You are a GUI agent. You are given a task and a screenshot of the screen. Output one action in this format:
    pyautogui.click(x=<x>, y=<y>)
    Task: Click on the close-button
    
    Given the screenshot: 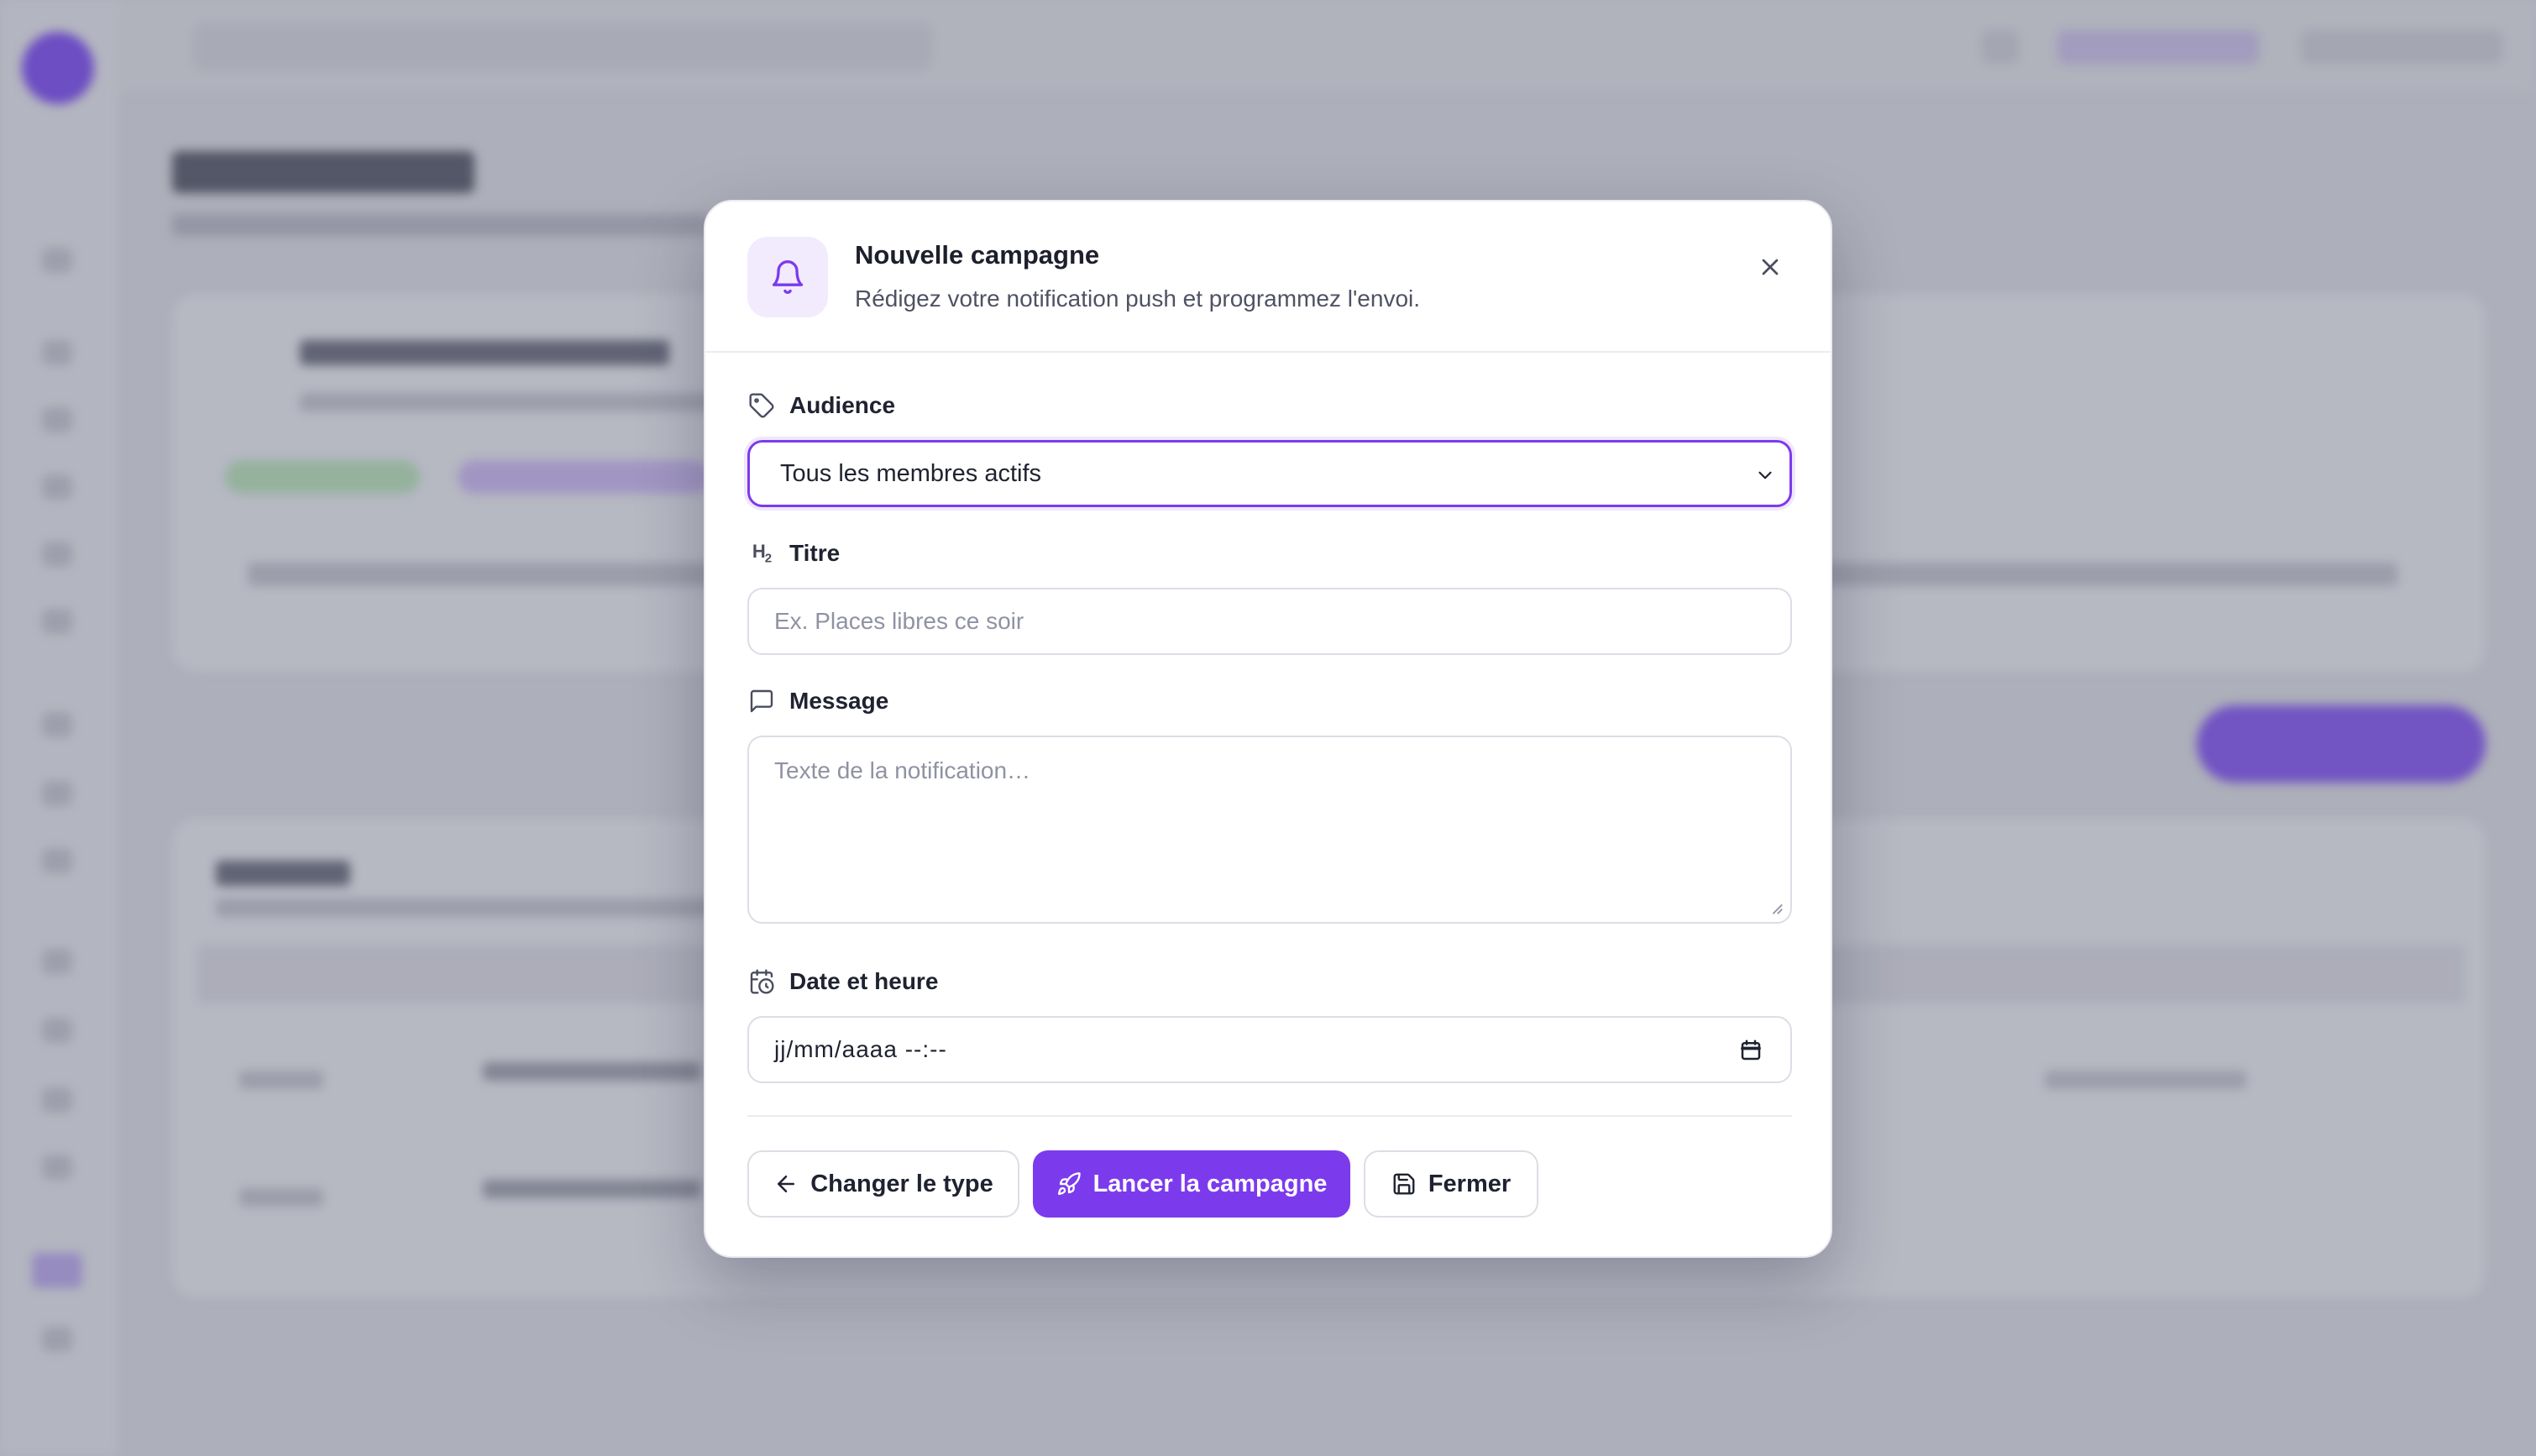 What is the action you would take?
    pyautogui.click(x=1770, y=267)
    